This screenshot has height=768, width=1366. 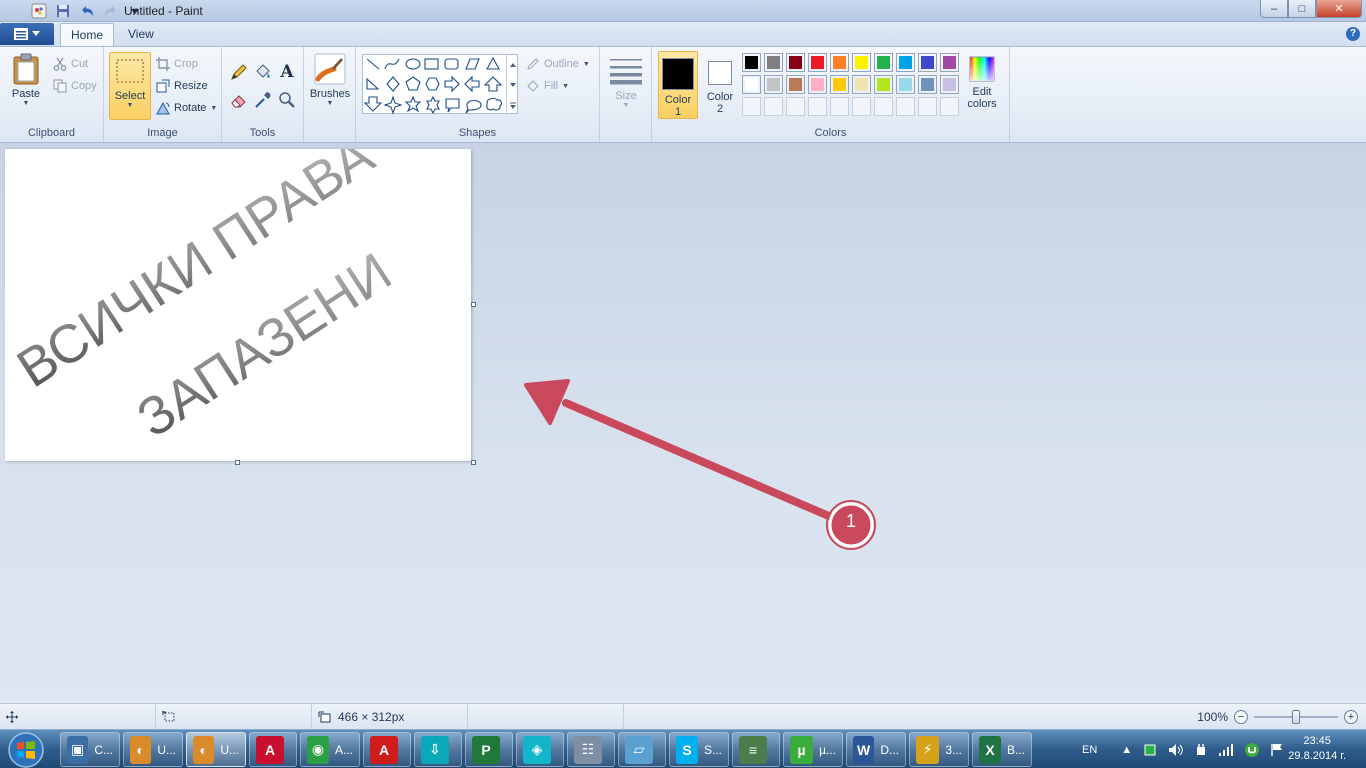 What do you see at coordinates (626, 82) in the screenshot?
I see `size-button: Size ▼` at bounding box center [626, 82].